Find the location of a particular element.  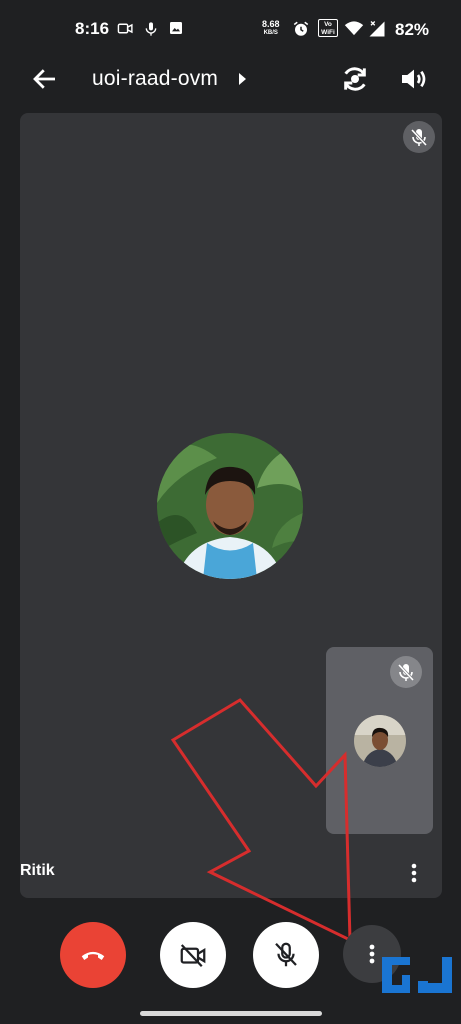

camera-toggle-button is located at coordinates (193, 955).